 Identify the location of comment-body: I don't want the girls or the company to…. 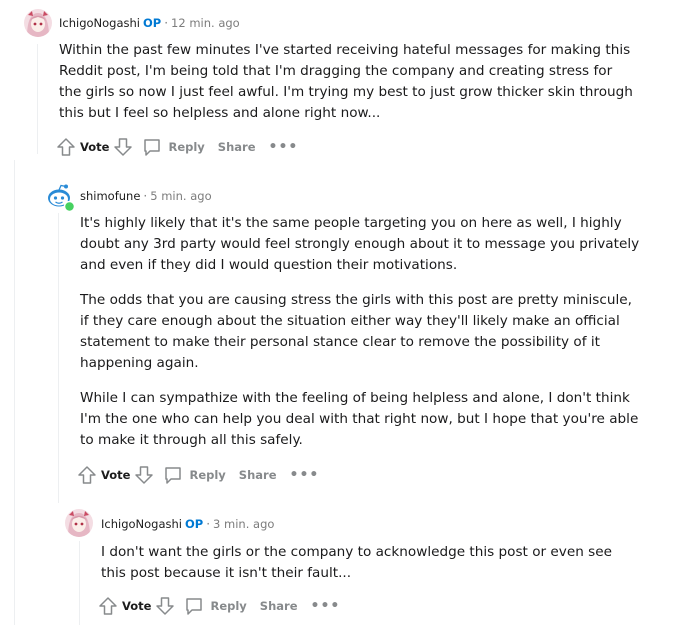
(366, 570).